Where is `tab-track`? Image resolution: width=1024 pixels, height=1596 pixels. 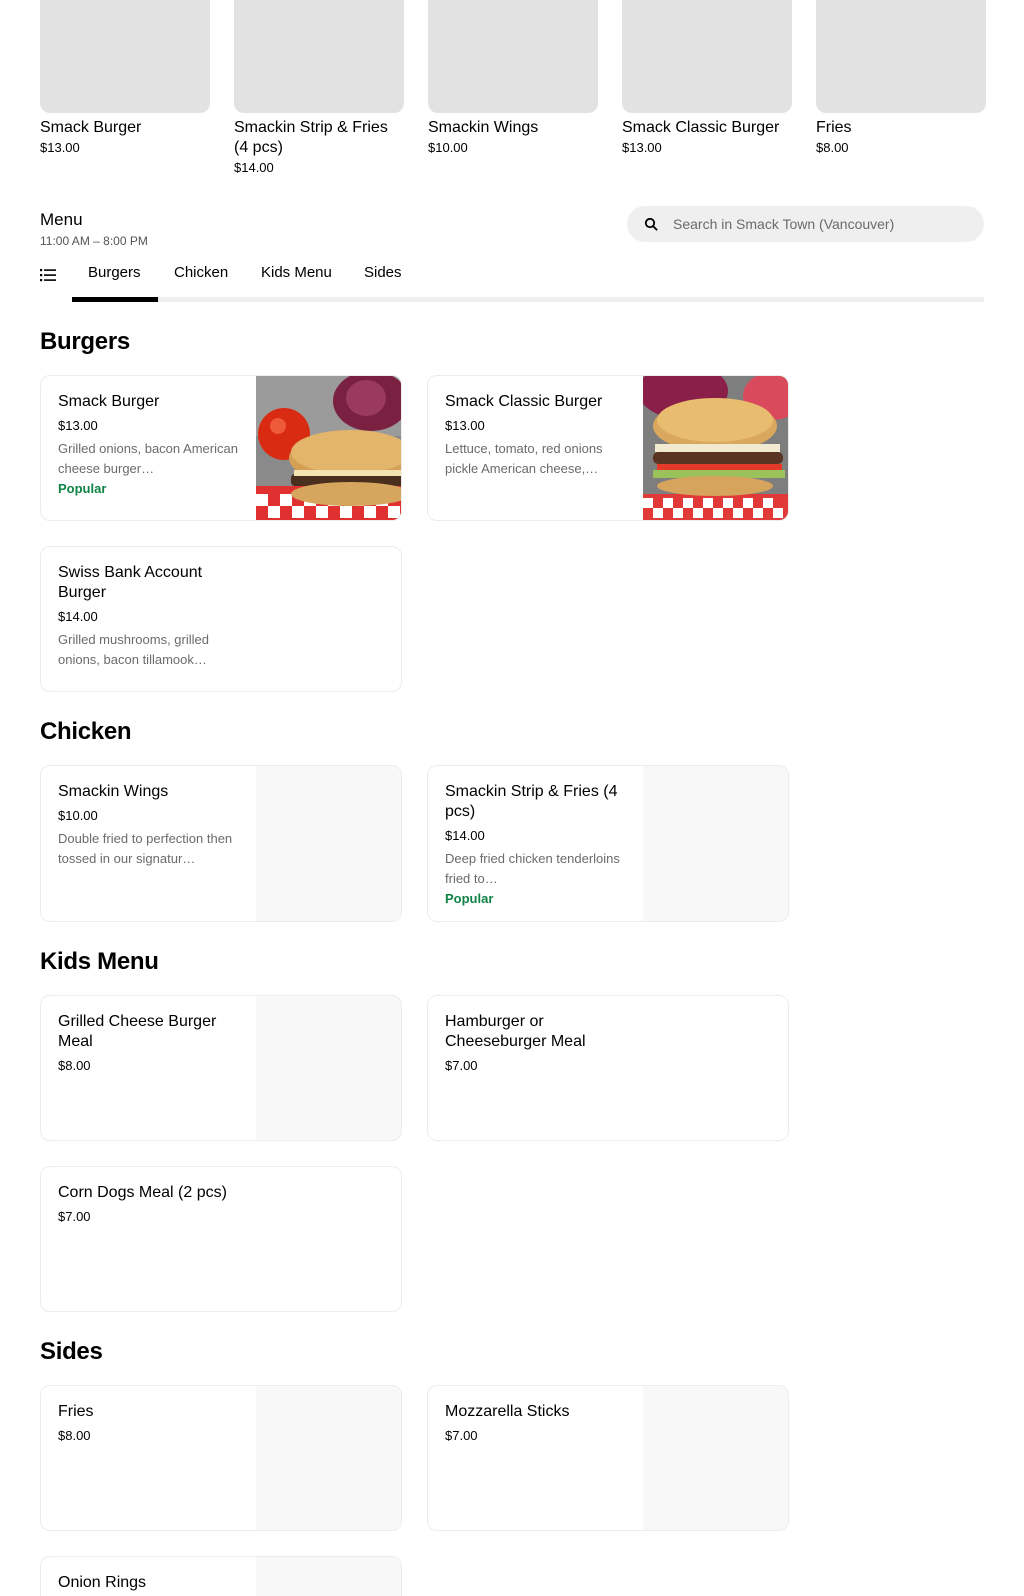 tab-track is located at coordinates (528, 299).